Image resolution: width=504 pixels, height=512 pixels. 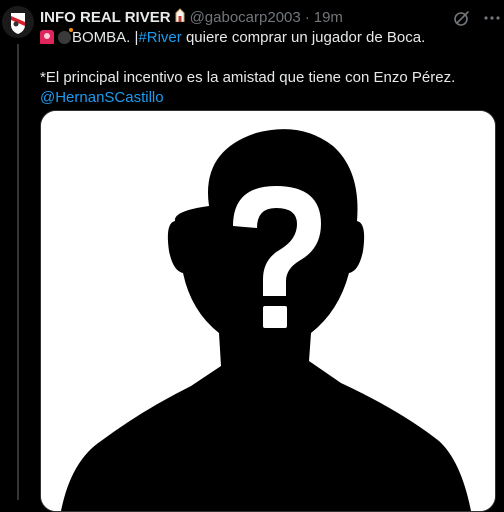 What do you see at coordinates (18, 272) in the screenshot?
I see `thread-line` at bounding box center [18, 272].